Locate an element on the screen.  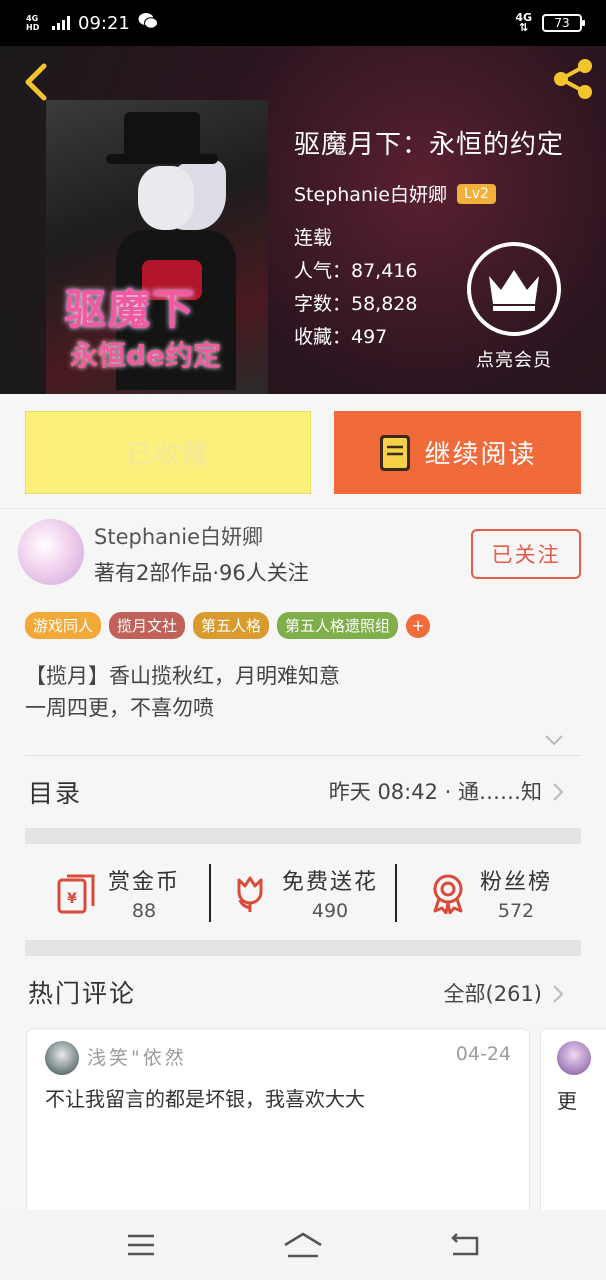
intro-line: 【揽月】香山揽秋红，月明难知意 is located at coordinates (182, 676).